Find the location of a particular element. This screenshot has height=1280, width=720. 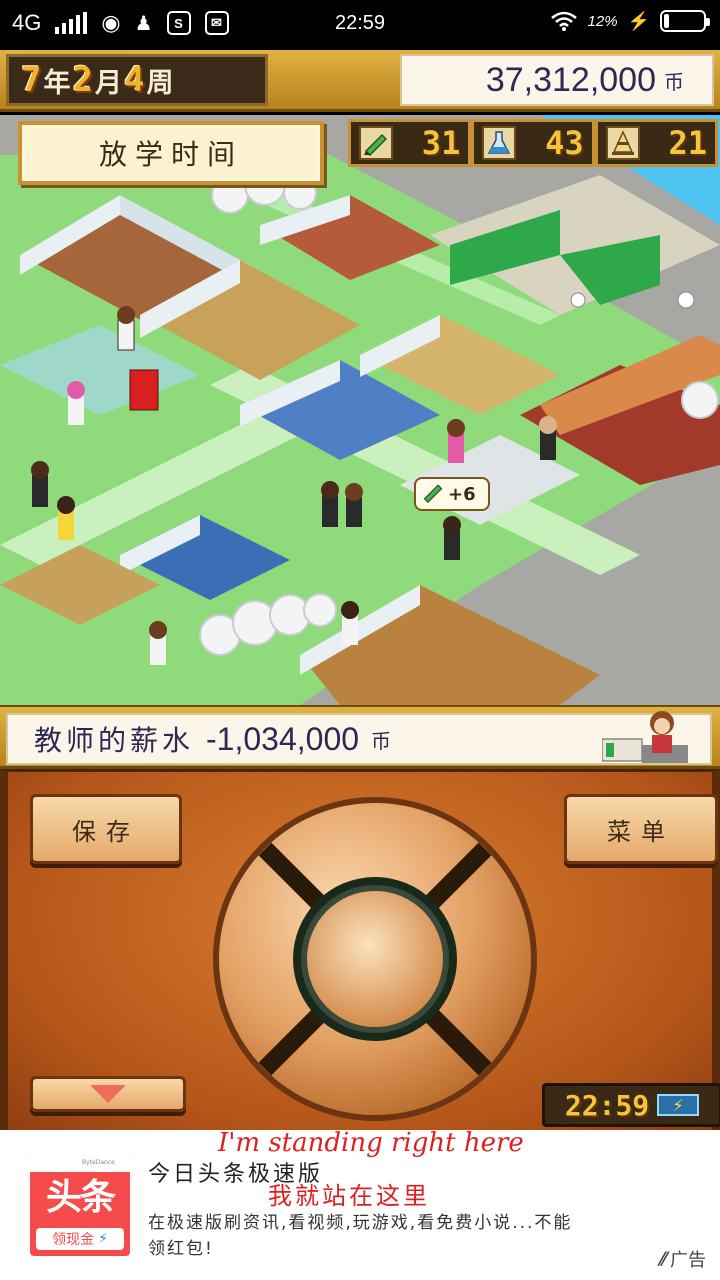

charging-icon: ⚡ is located at coordinates (638, 20).